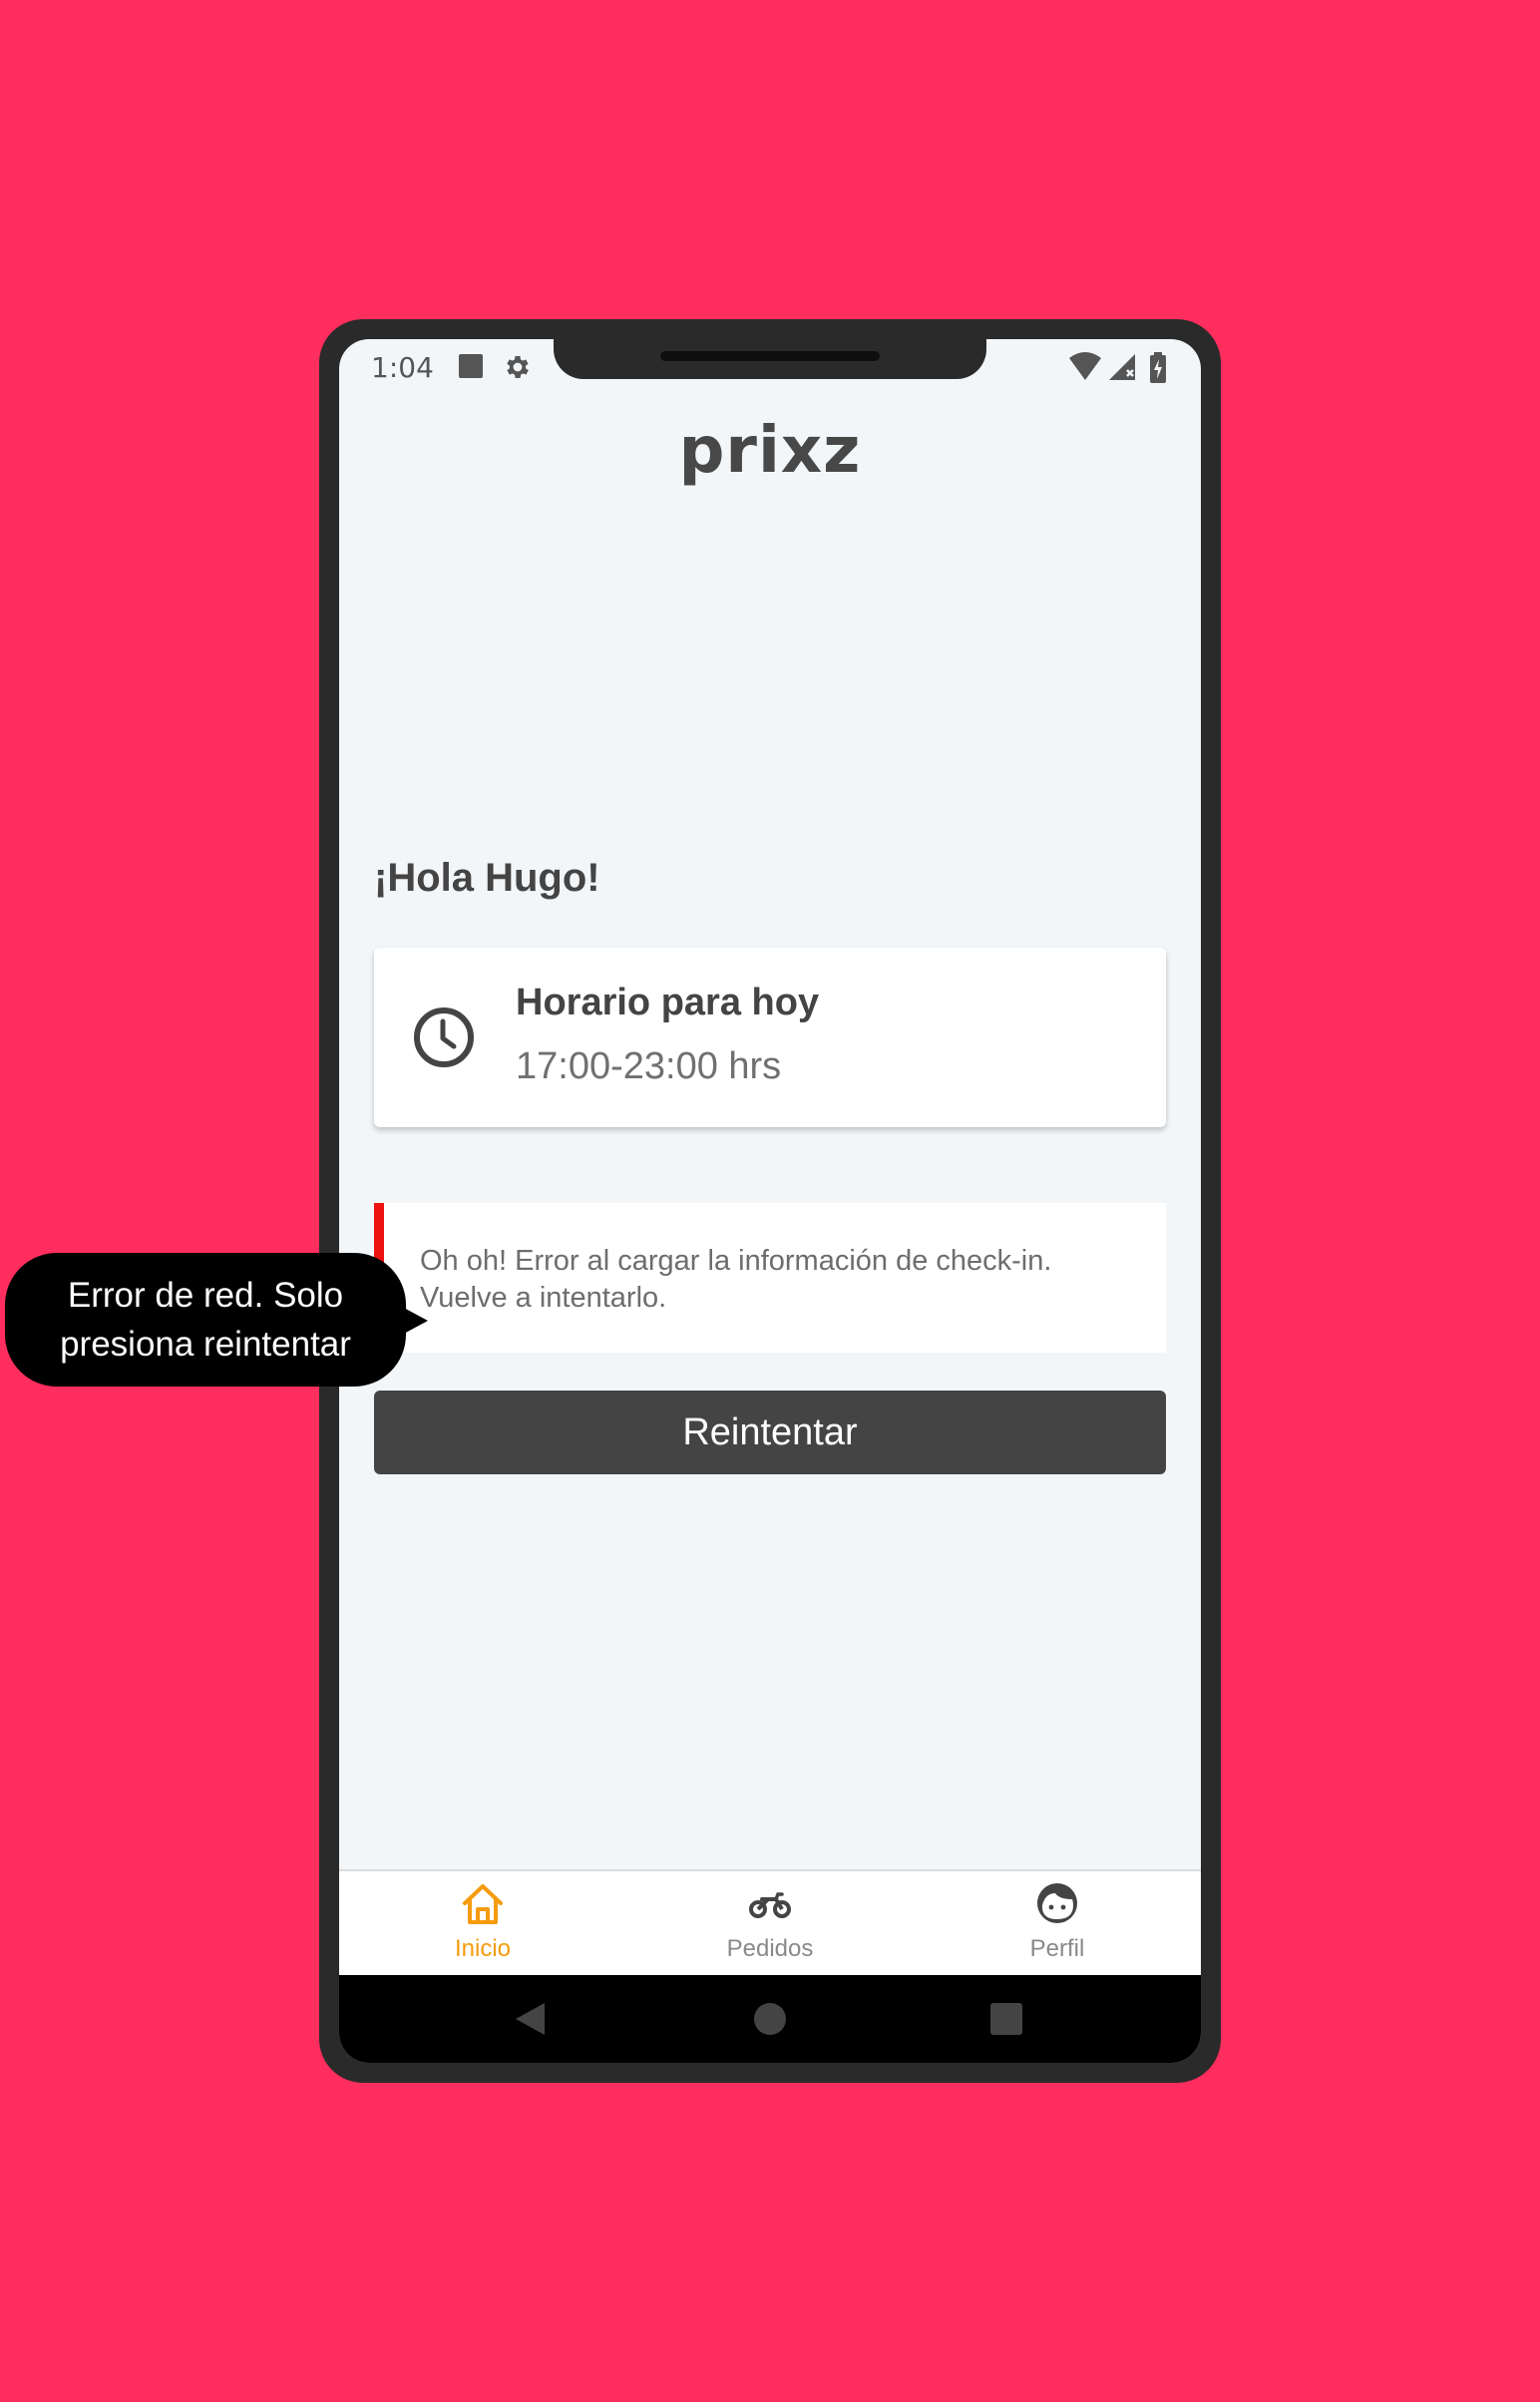 The width and height of the screenshot is (1540, 2402). I want to click on nav-item-pedidos: Pedidos, so click(770, 1923).